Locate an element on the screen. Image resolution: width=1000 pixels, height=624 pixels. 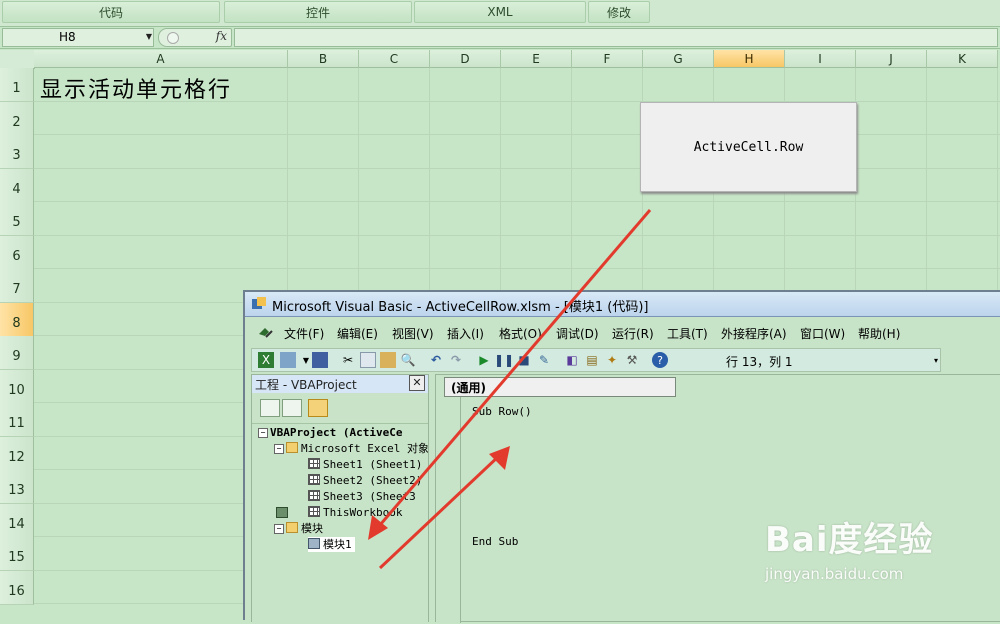
arrow-from-module-to-code is located at coordinates (444, 508).